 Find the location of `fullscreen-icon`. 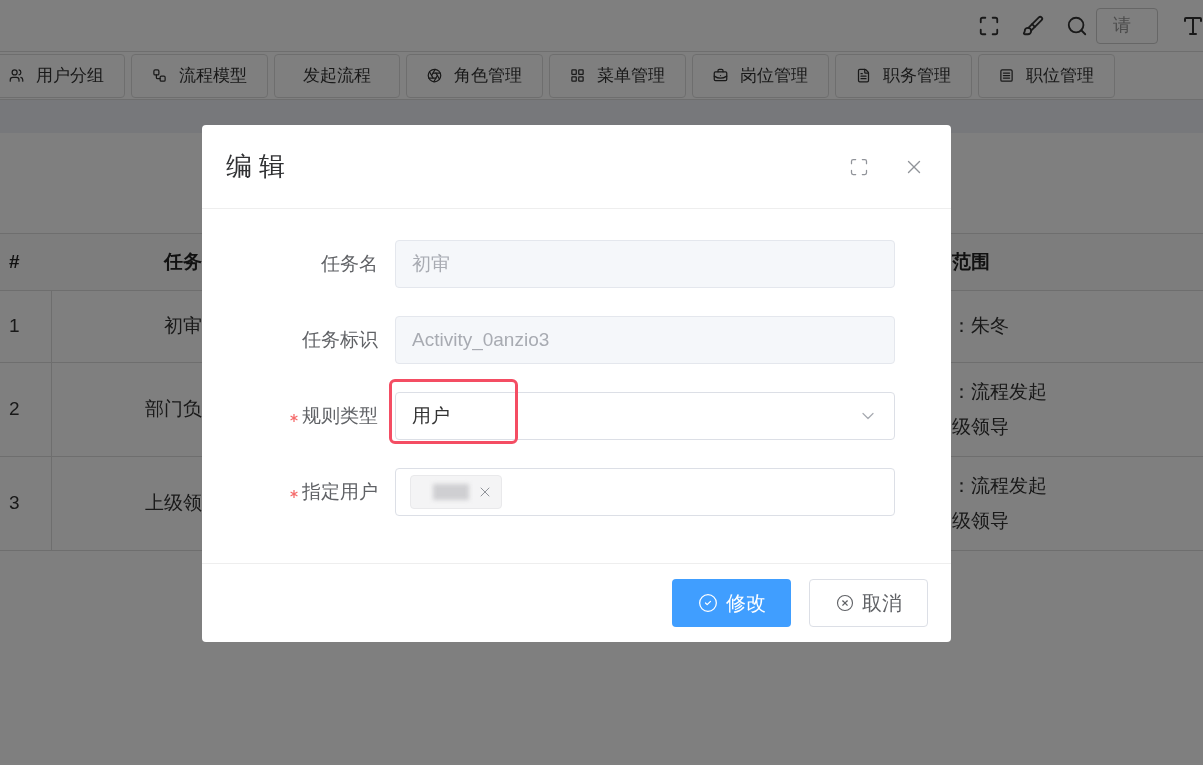

fullscreen-icon is located at coordinates (989, 25).